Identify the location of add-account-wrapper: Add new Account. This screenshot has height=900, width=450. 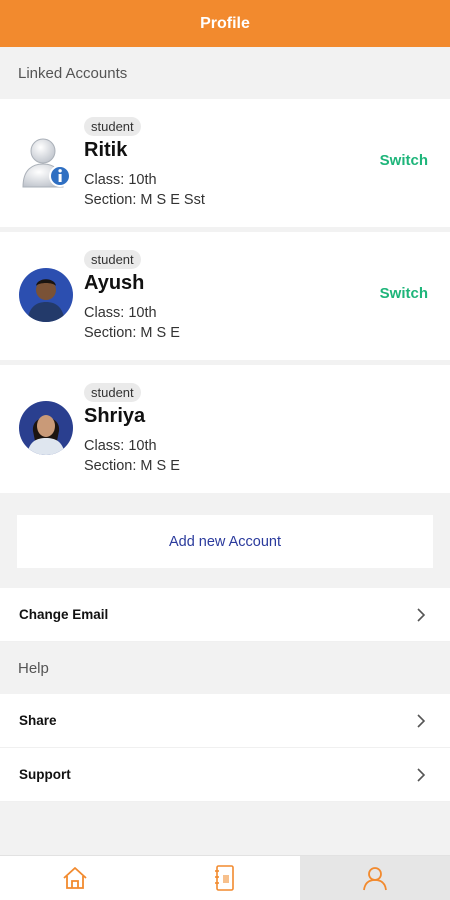
(225, 540).